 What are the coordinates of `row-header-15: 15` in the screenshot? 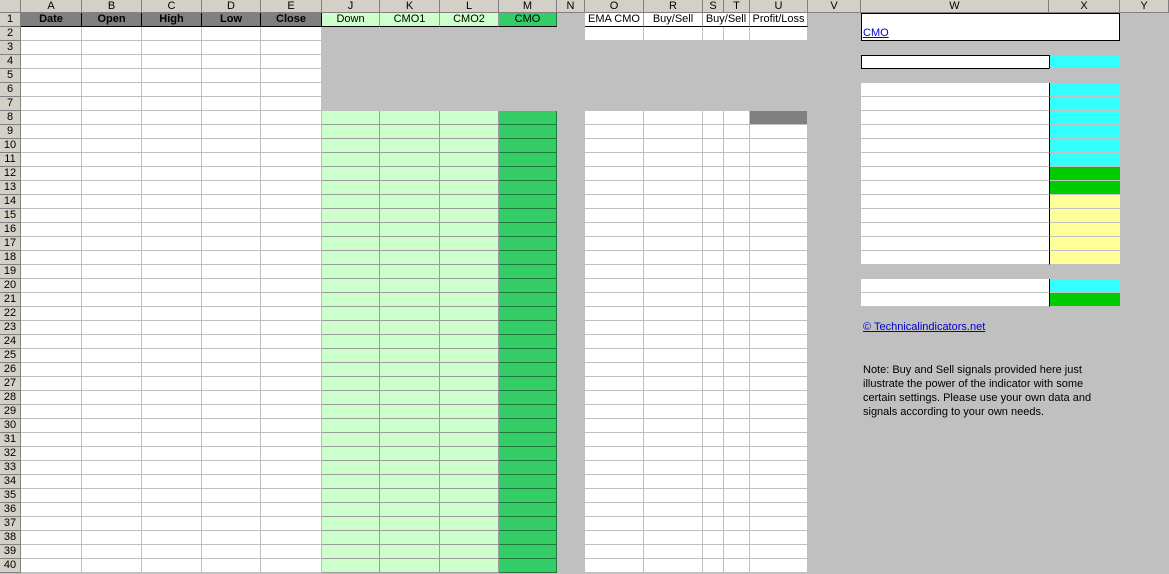 It's located at (10, 216).